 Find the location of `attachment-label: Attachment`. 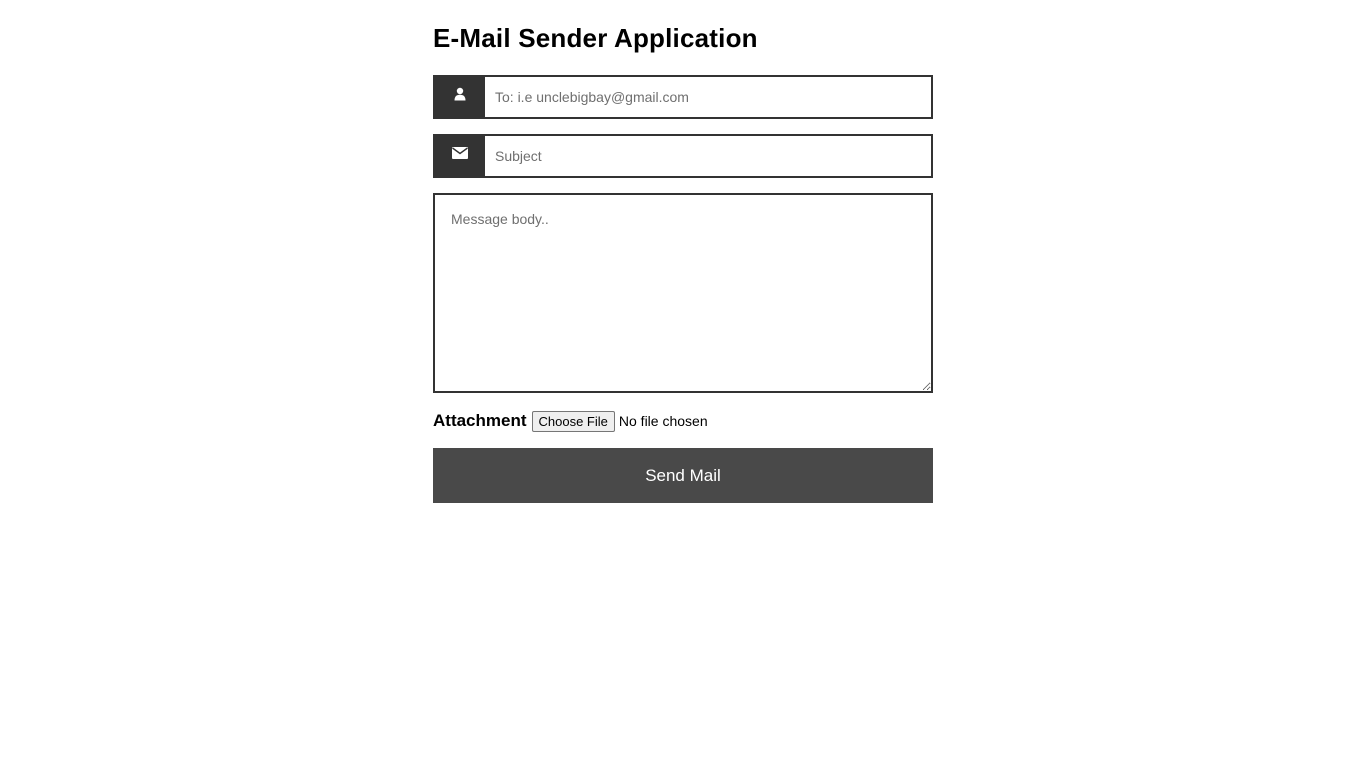

attachment-label: Attachment is located at coordinates (480, 420).